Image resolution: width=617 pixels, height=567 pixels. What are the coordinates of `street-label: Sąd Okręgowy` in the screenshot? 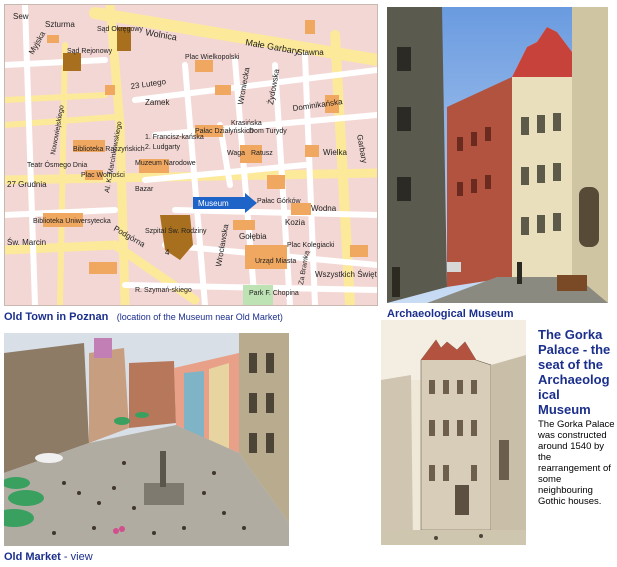 It's located at (120, 29).